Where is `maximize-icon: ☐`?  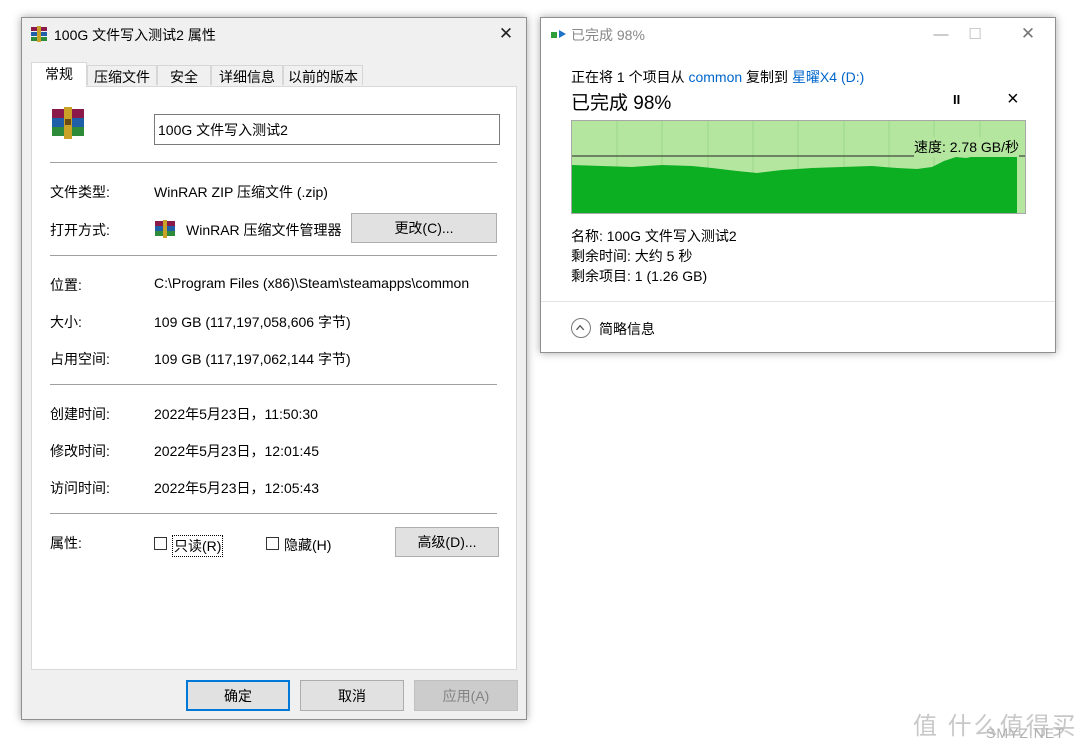
maximize-icon: ☐ is located at coordinates (975, 34).